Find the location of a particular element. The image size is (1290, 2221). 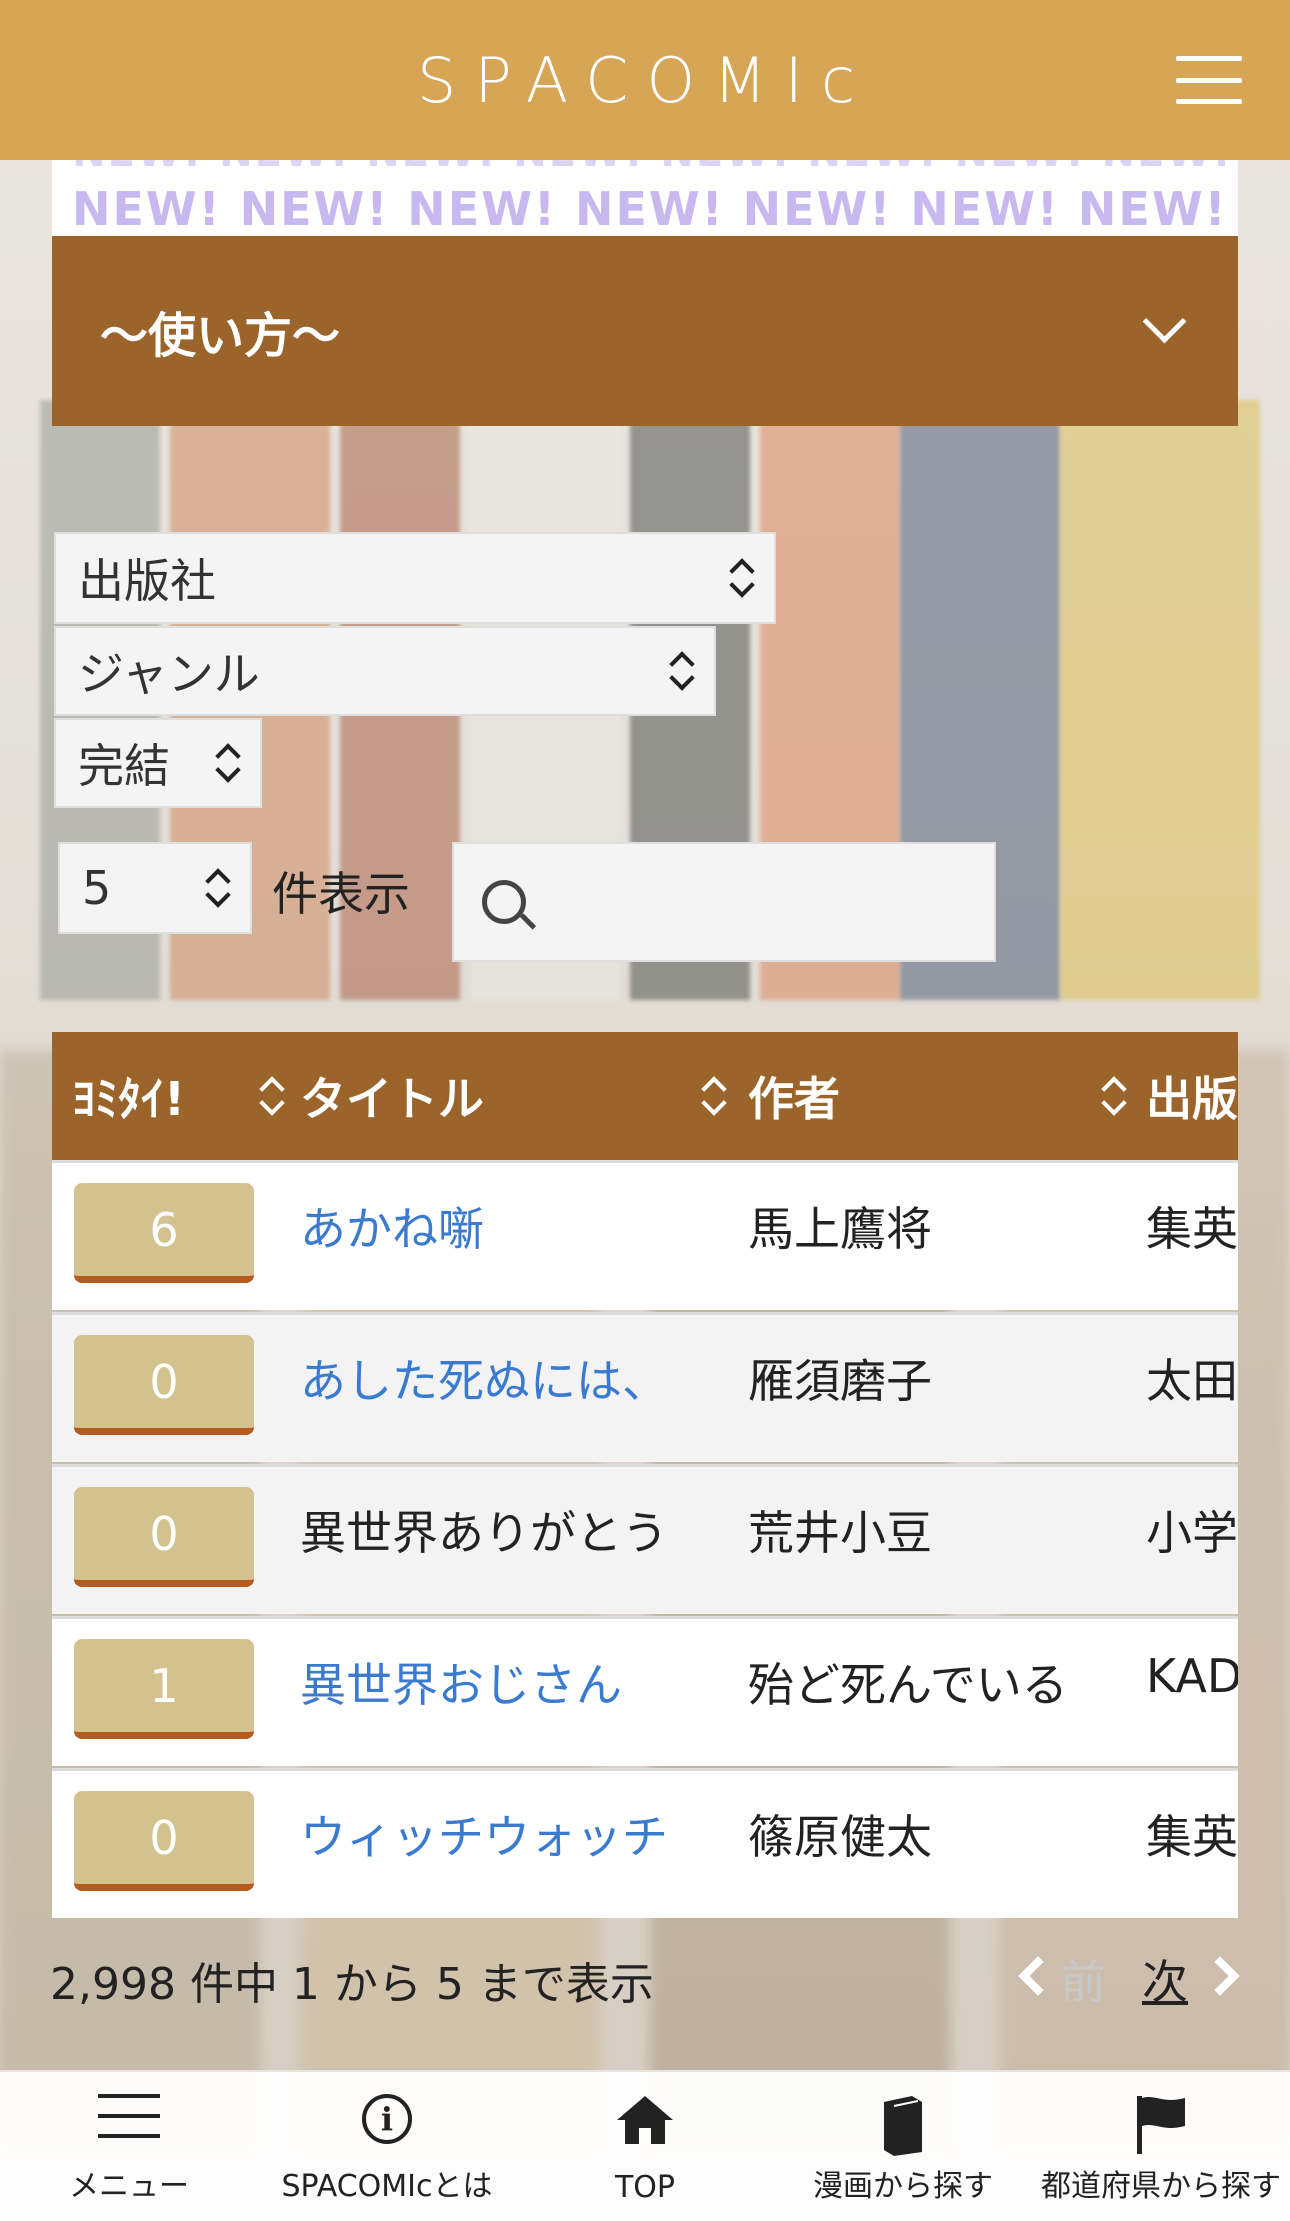

column-label: ﾖﾐﾀｲ! is located at coordinates (128, 1099).